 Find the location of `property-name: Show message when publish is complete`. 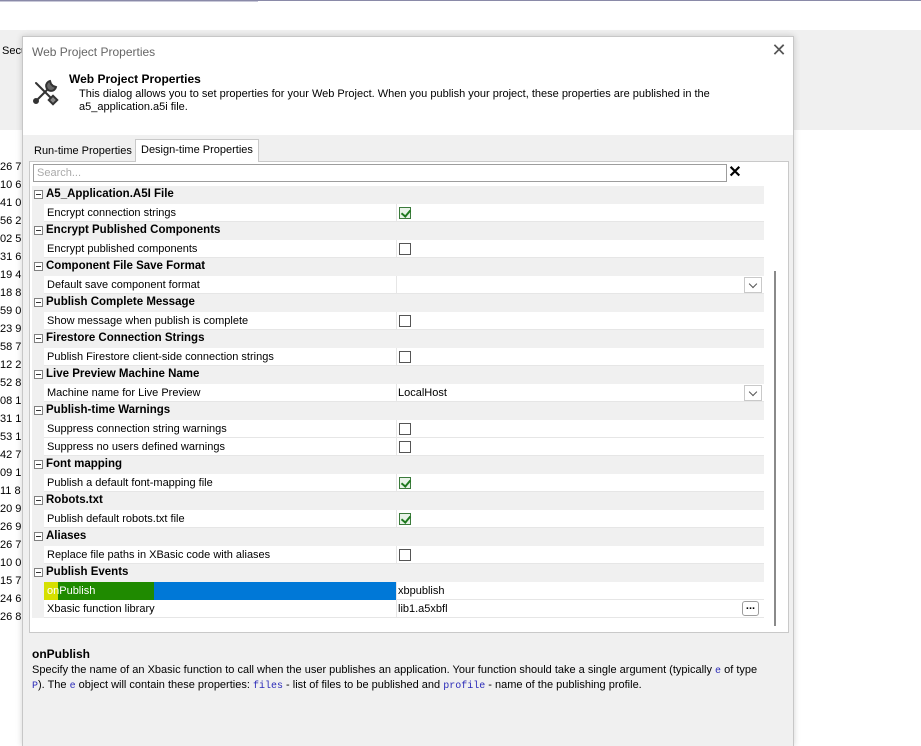

property-name: Show message when publish is complete is located at coordinates (220, 321).